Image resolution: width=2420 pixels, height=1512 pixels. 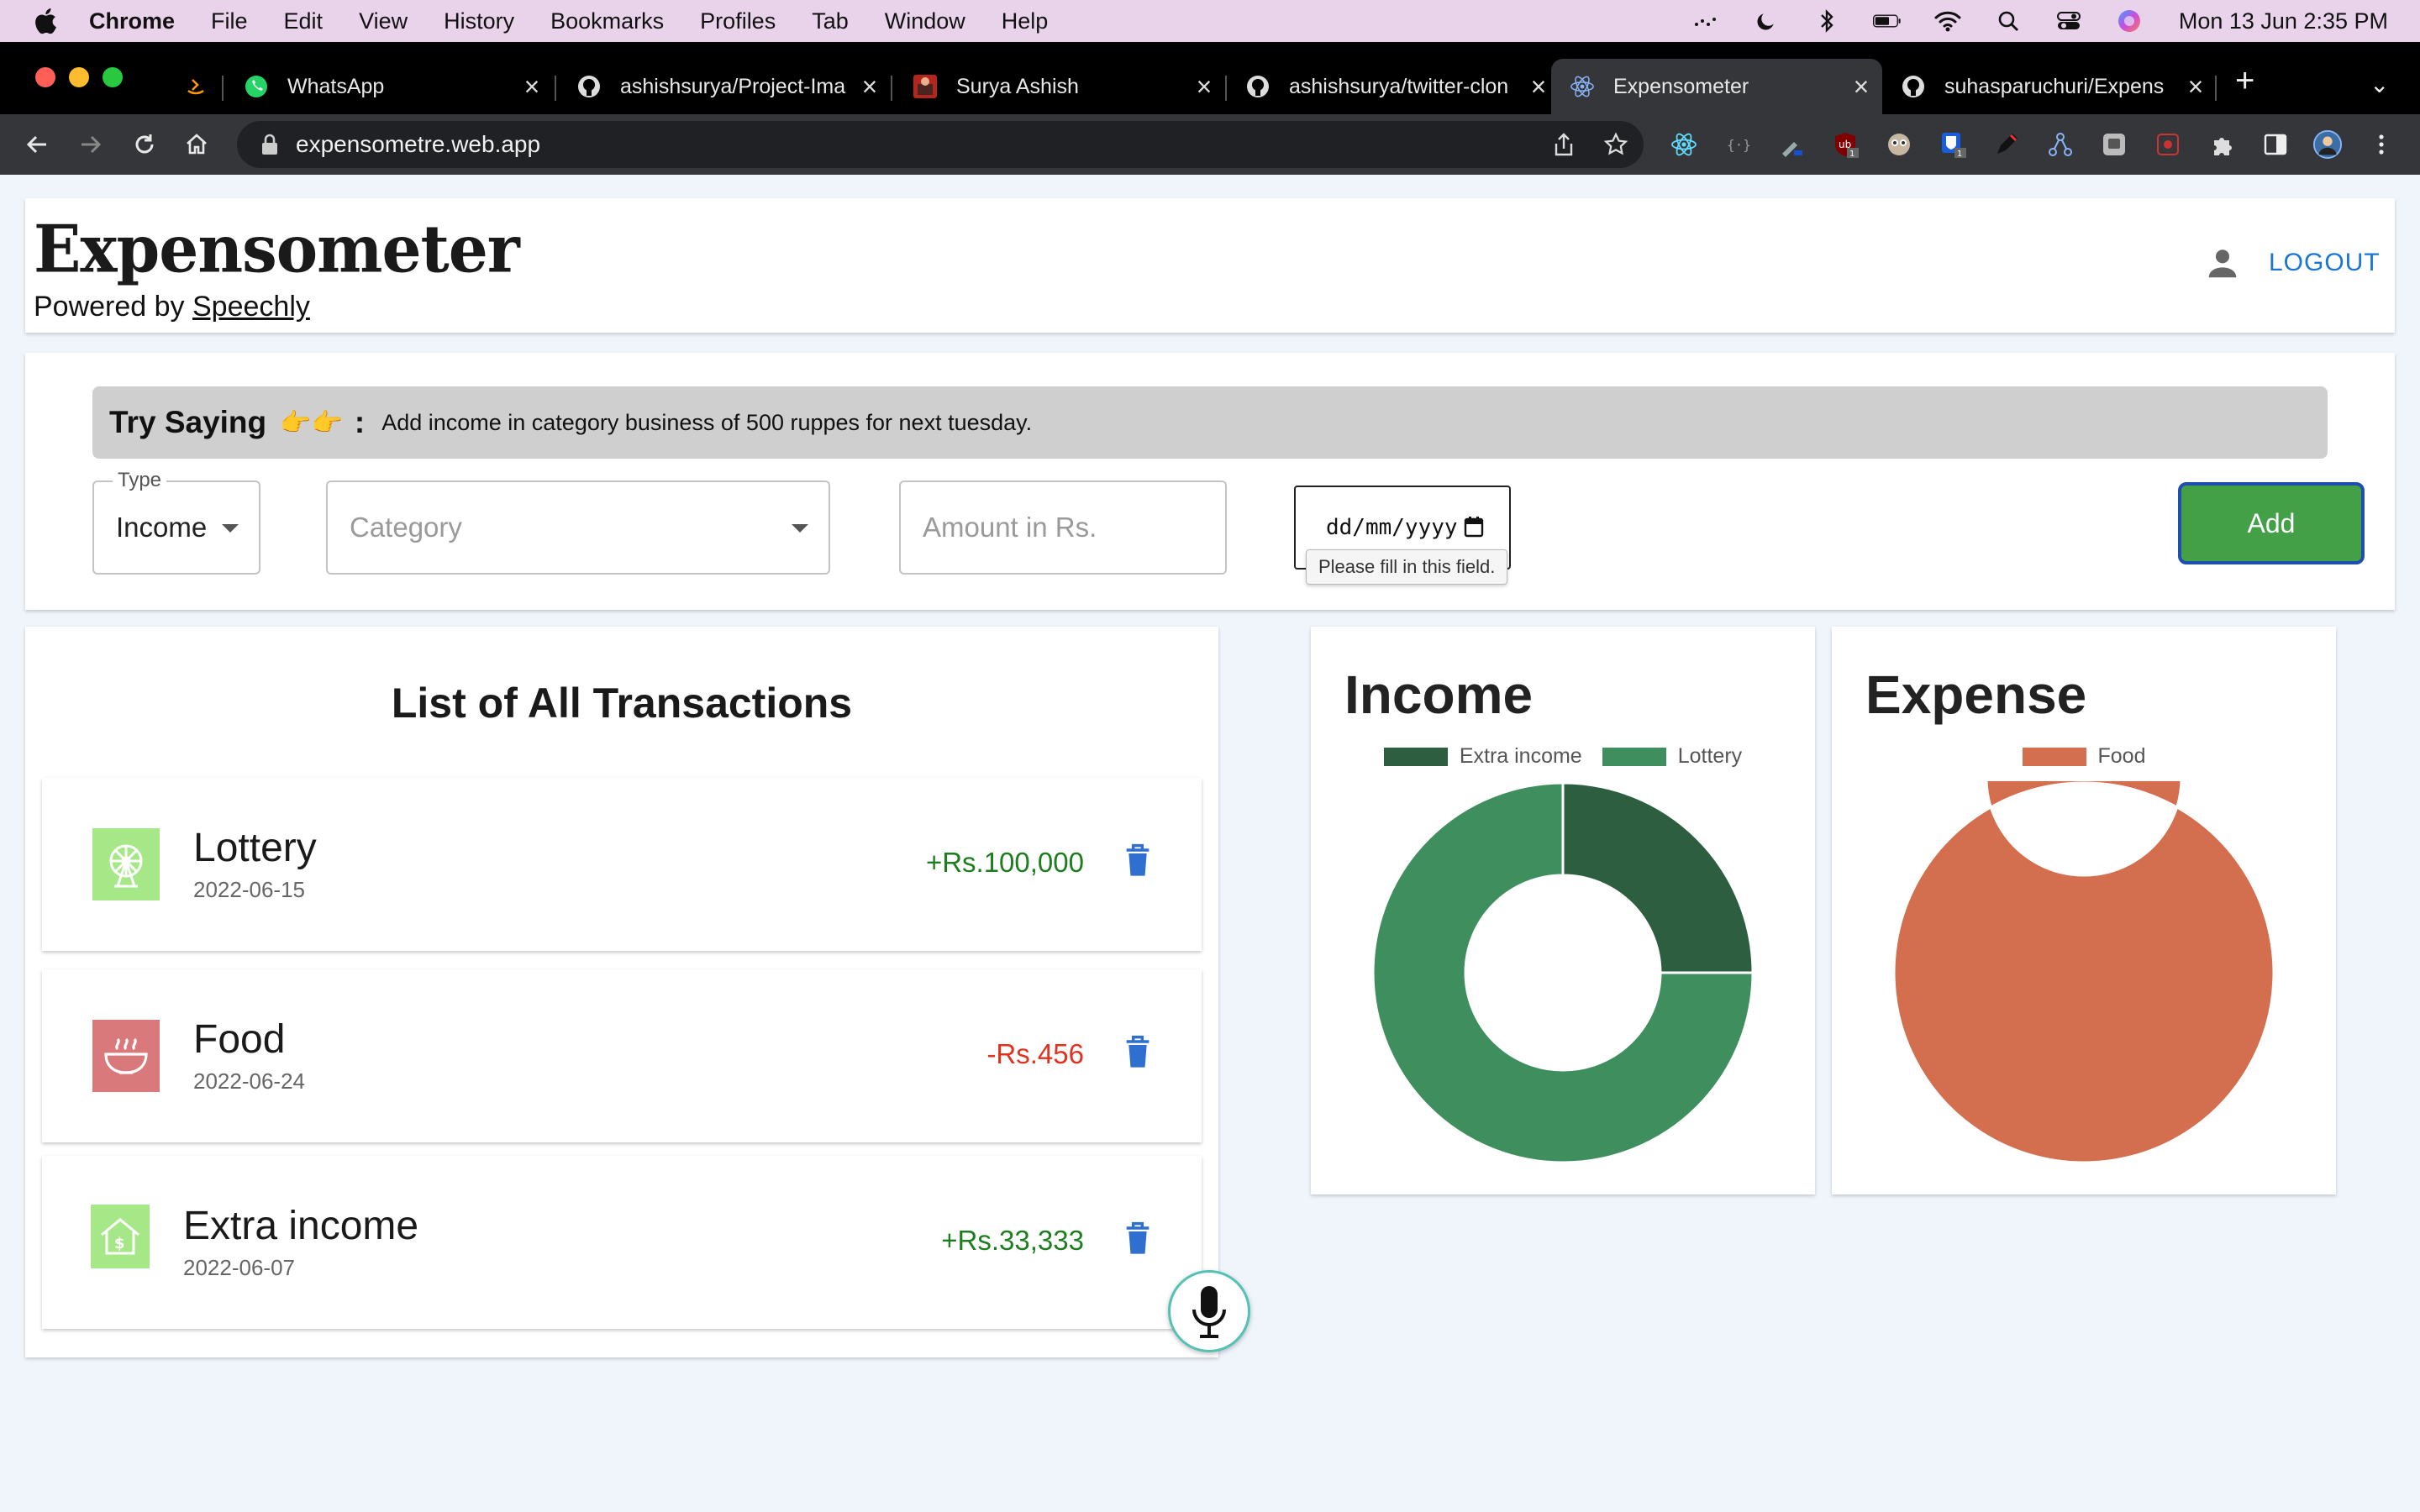 What do you see at coordinates (555, 88) in the screenshot?
I see `tab-separator` at bounding box center [555, 88].